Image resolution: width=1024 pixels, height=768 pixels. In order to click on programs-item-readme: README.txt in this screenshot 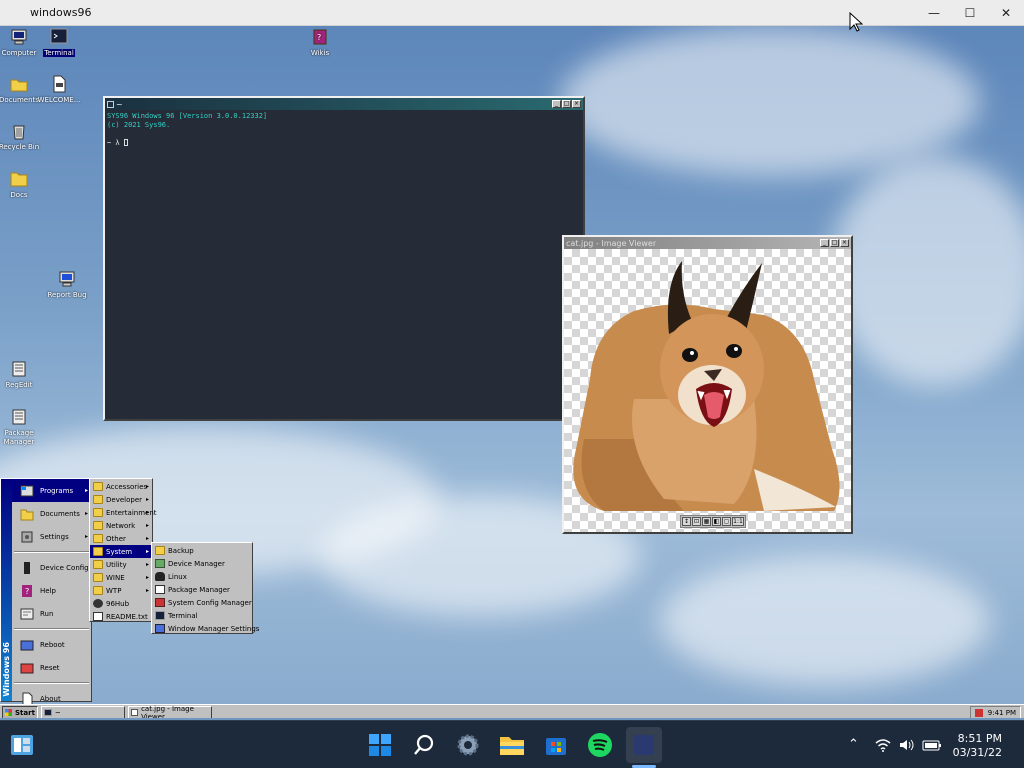, I will do `click(121, 616)`.